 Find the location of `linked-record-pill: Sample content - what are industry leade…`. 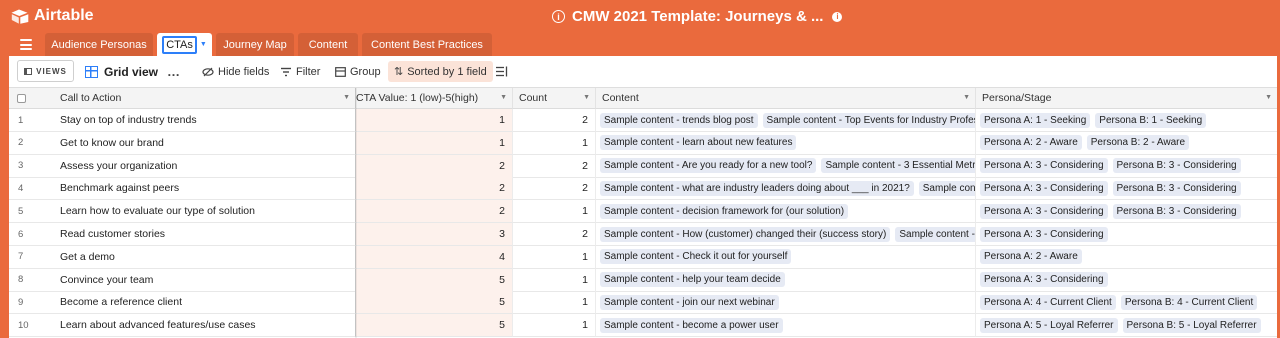

linked-record-pill: Sample content - what are industry leade… is located at coordinates (757, 188).